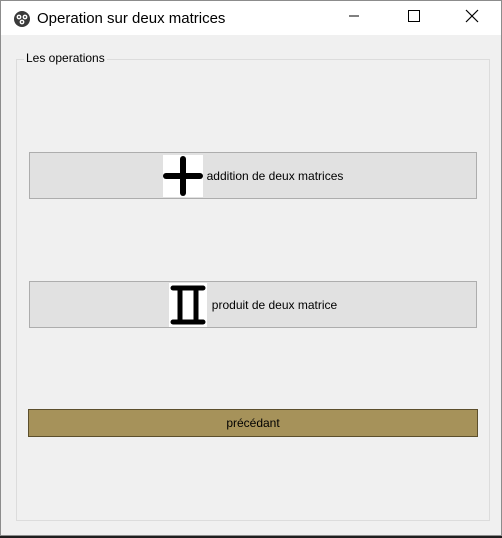  I want to click on pi-product-icon, so click(187, 304).